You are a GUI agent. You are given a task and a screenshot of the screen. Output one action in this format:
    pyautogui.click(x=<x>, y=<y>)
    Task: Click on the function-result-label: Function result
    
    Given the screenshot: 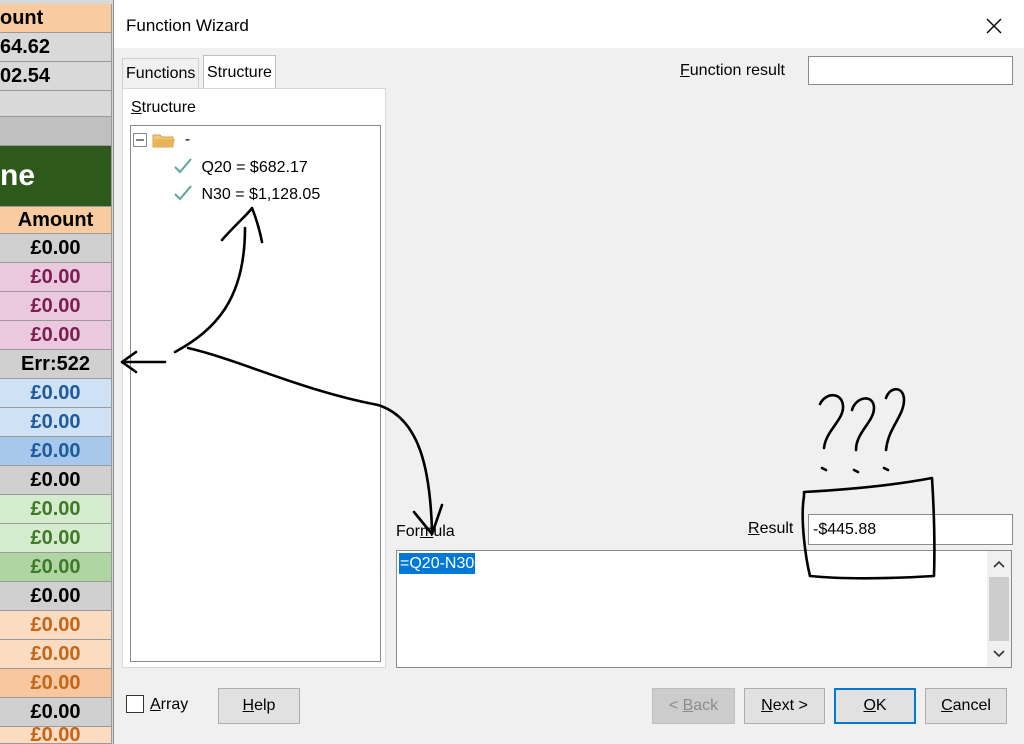 What is the action you would take?
    pyautogui.click(x=732, y=70)
    